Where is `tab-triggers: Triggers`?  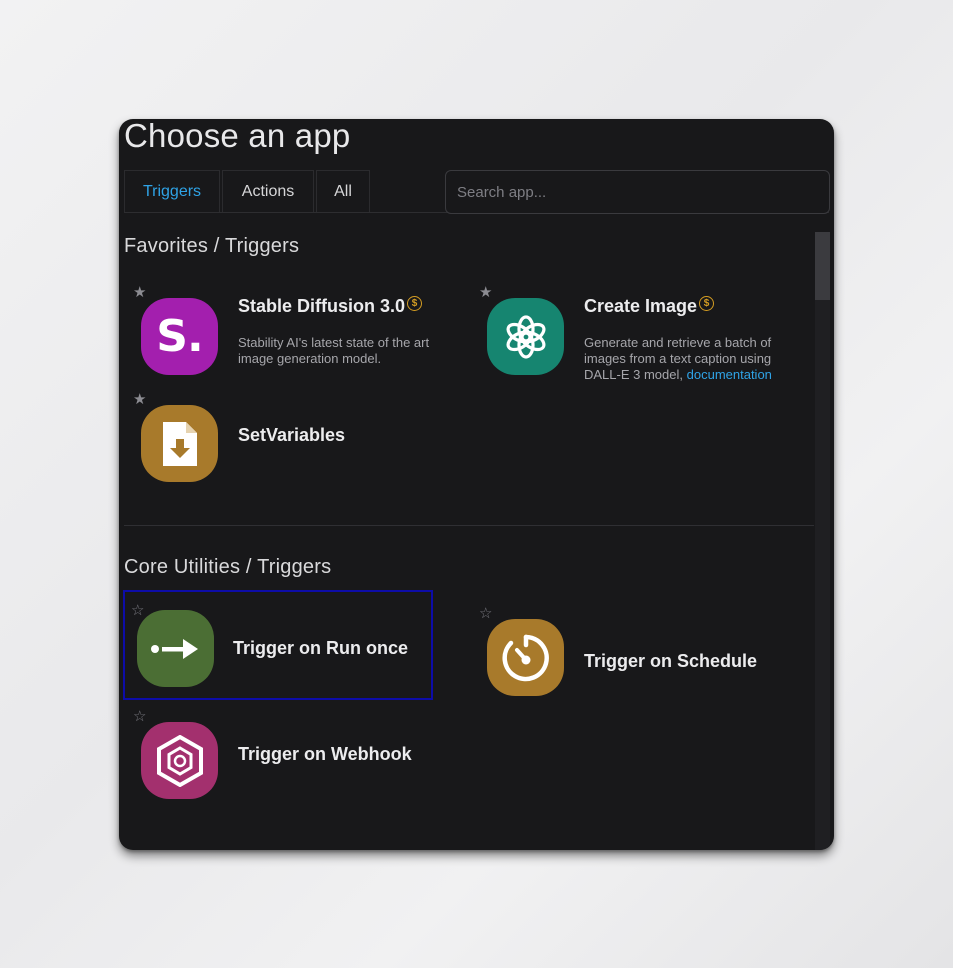 tab-triggers: Triggers is located at coordinates (172, 191).